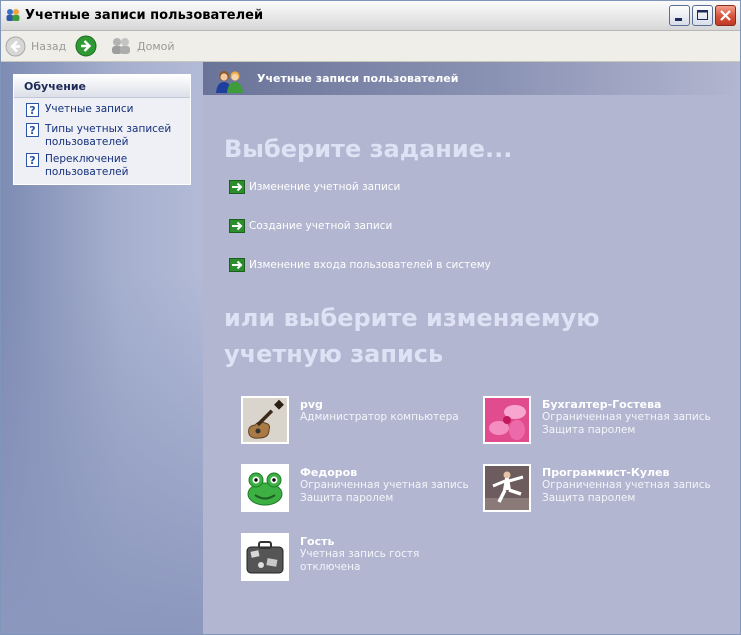 This screenshot has height=635, width=741. Describe the element at coordinates (360, 265) in the screenshot. I see `task-change-logon: Изменение входа пользователей в систему` at that location.